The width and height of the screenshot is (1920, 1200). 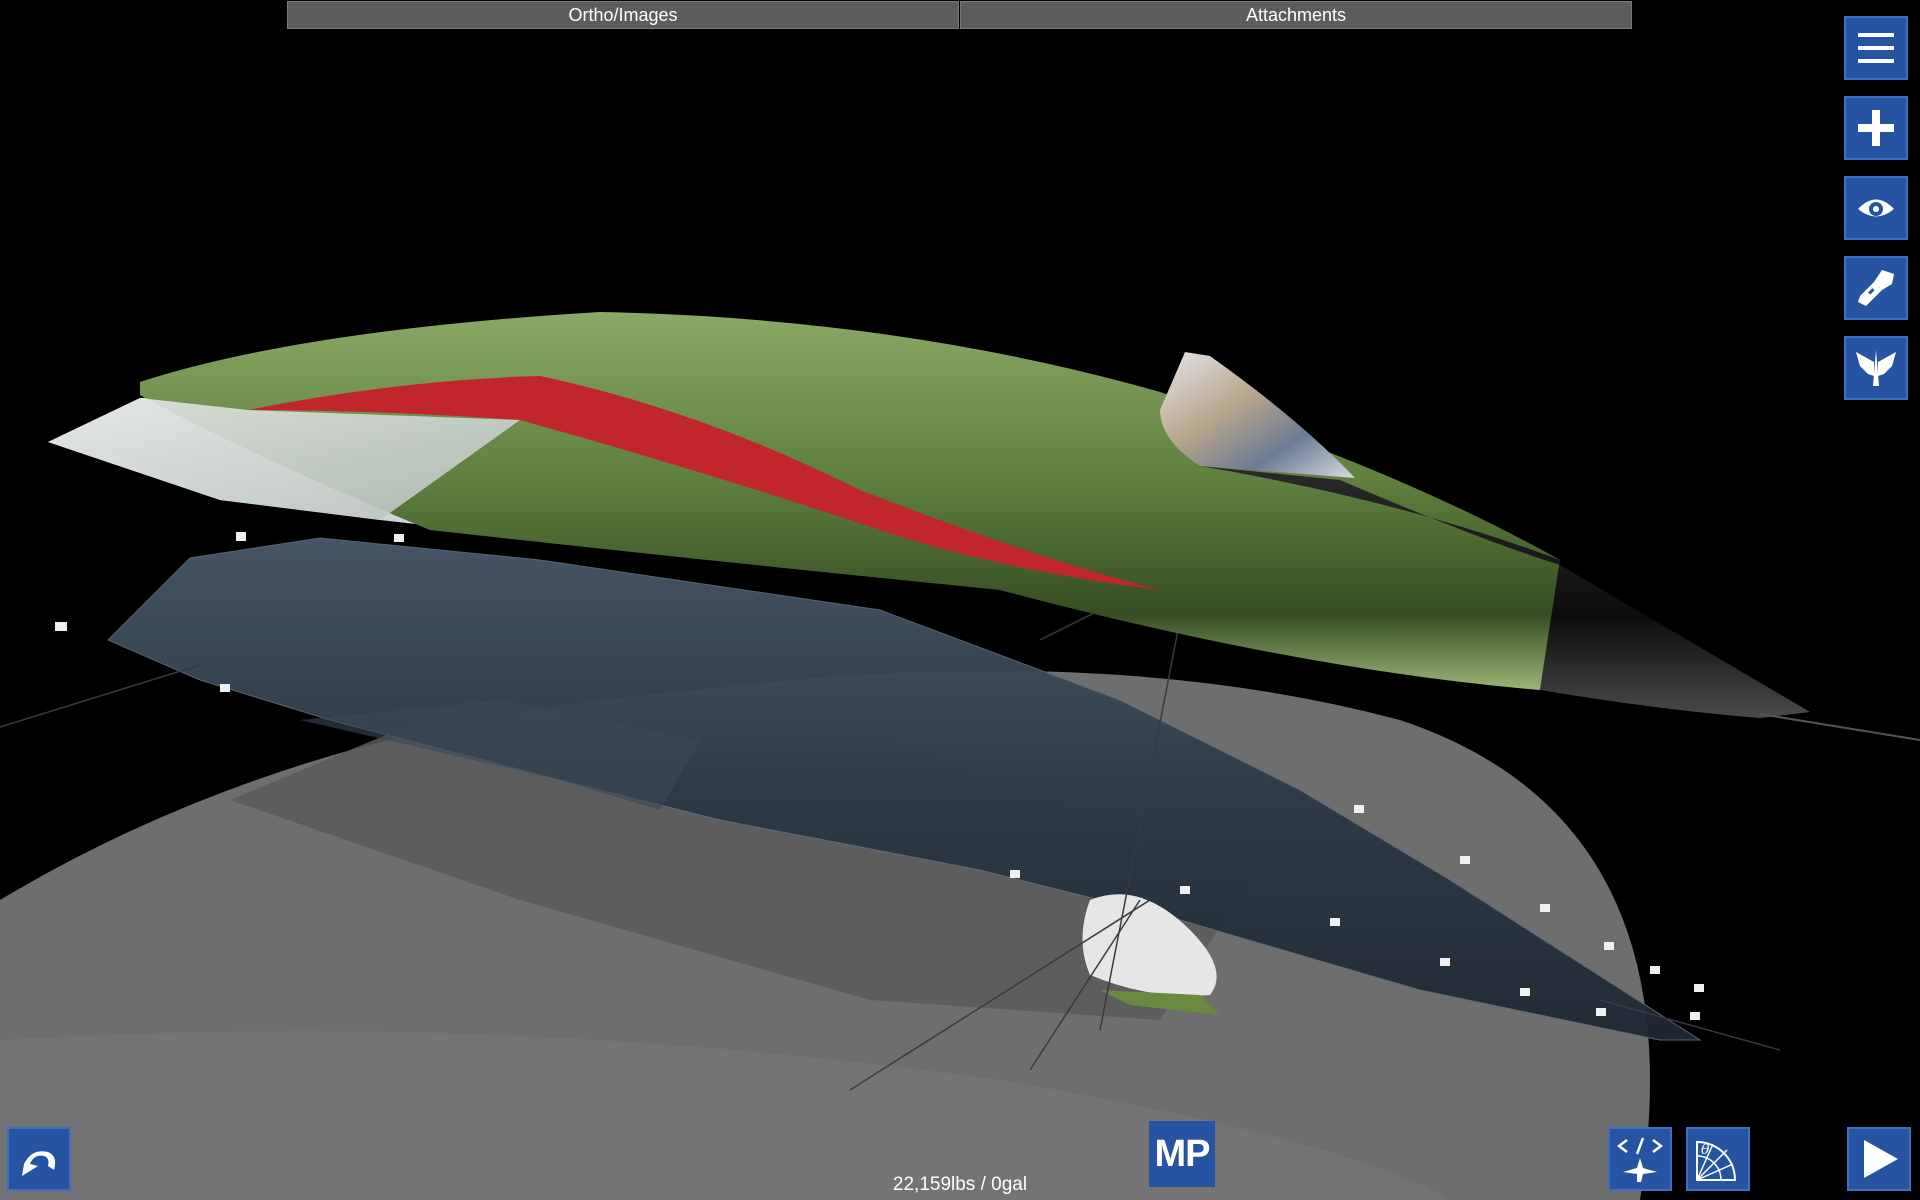 What do you see at coordinates (1705, 1150) in the screenshot?
I see `svg-text: θ` at bounding box center [1705, 1150].